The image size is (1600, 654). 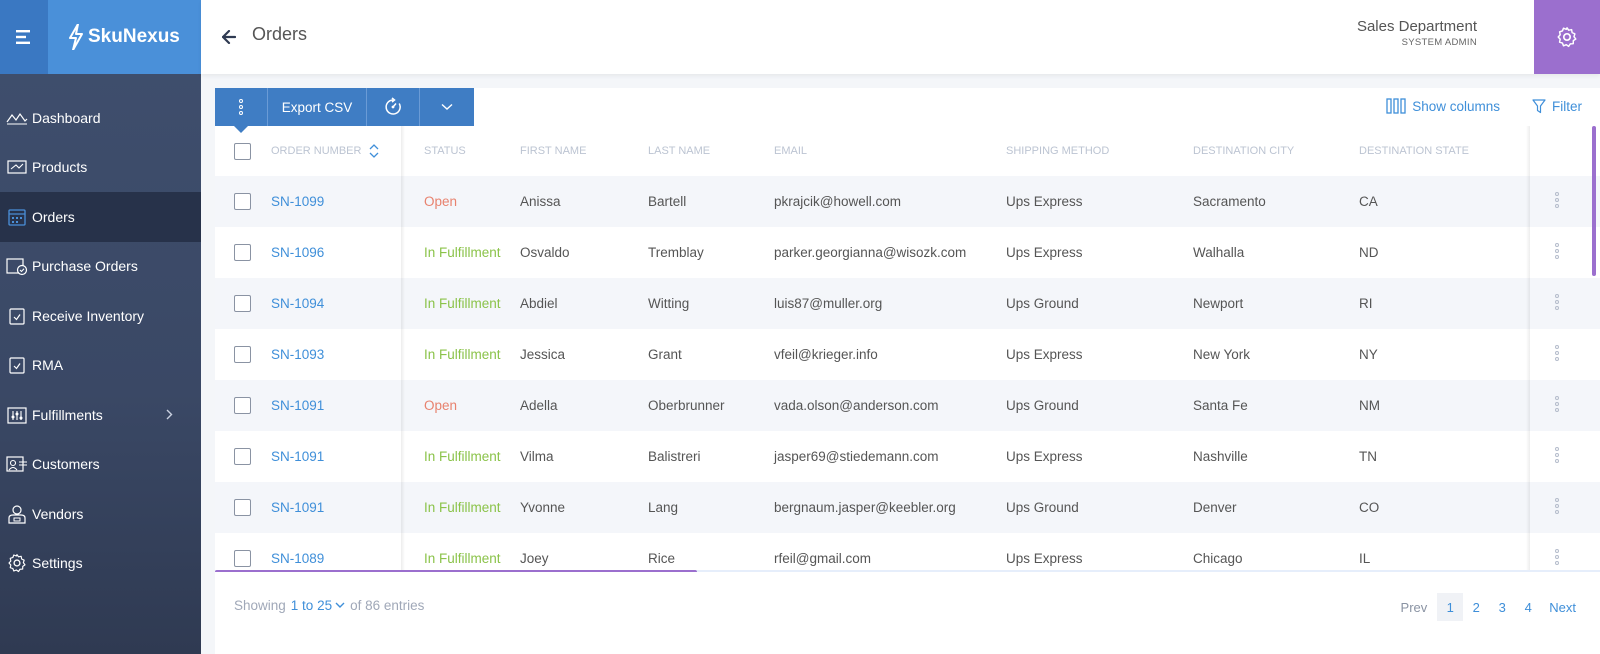 I want to click on destination-state: RI, so click(x=1366, y=303).